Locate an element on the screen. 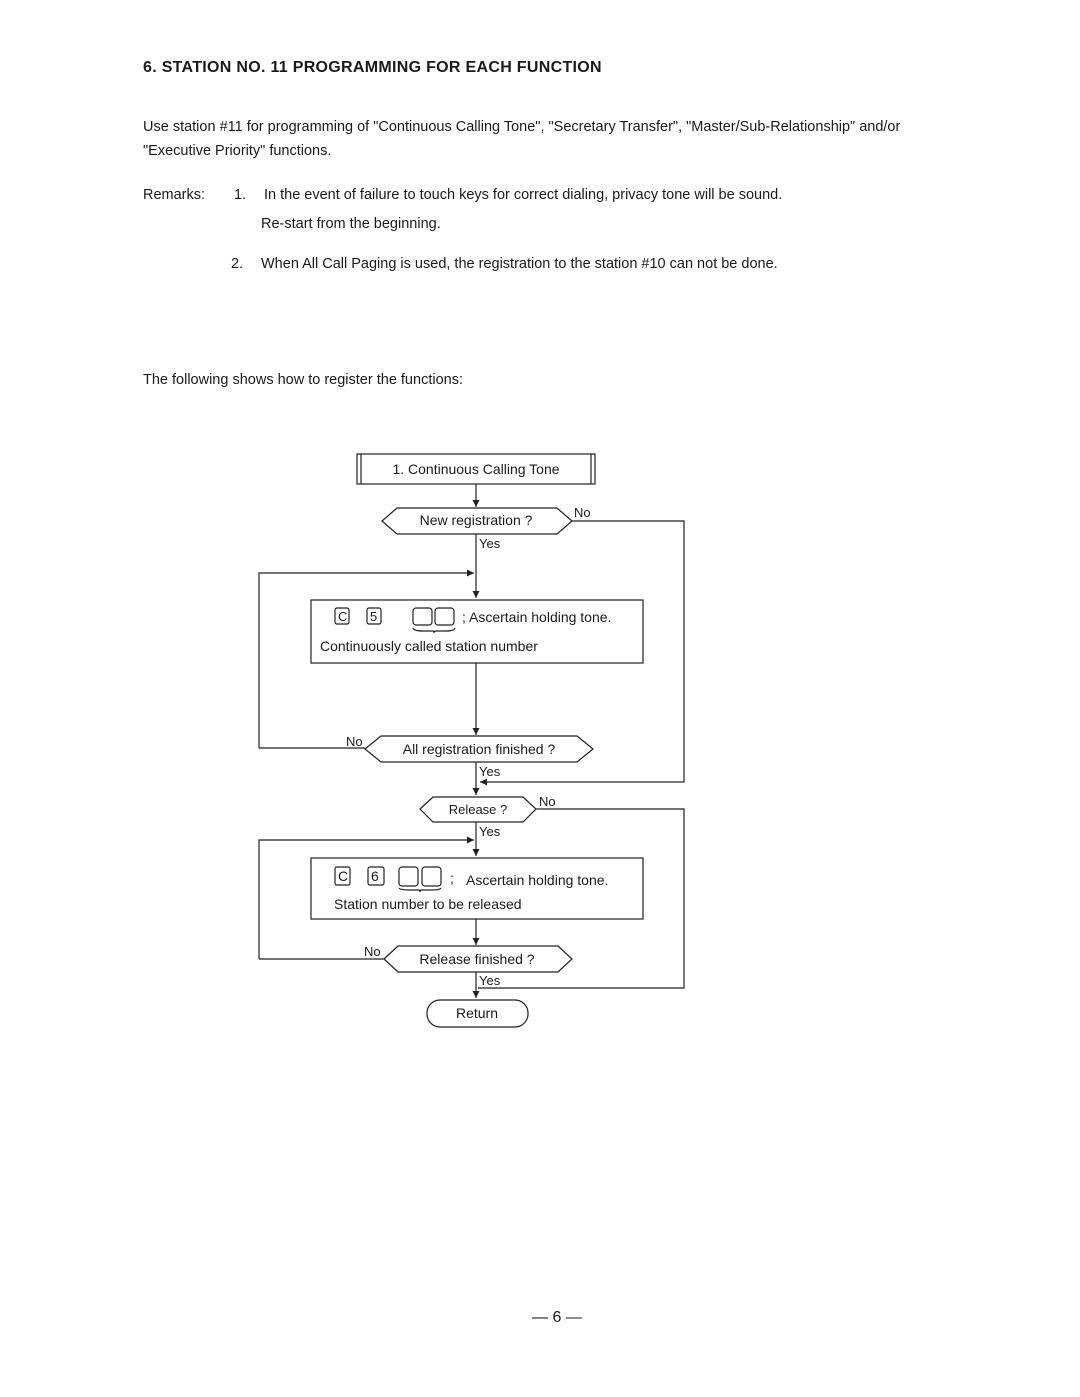  decision-new-label: New registration ? is located at coordinates (476, 520).